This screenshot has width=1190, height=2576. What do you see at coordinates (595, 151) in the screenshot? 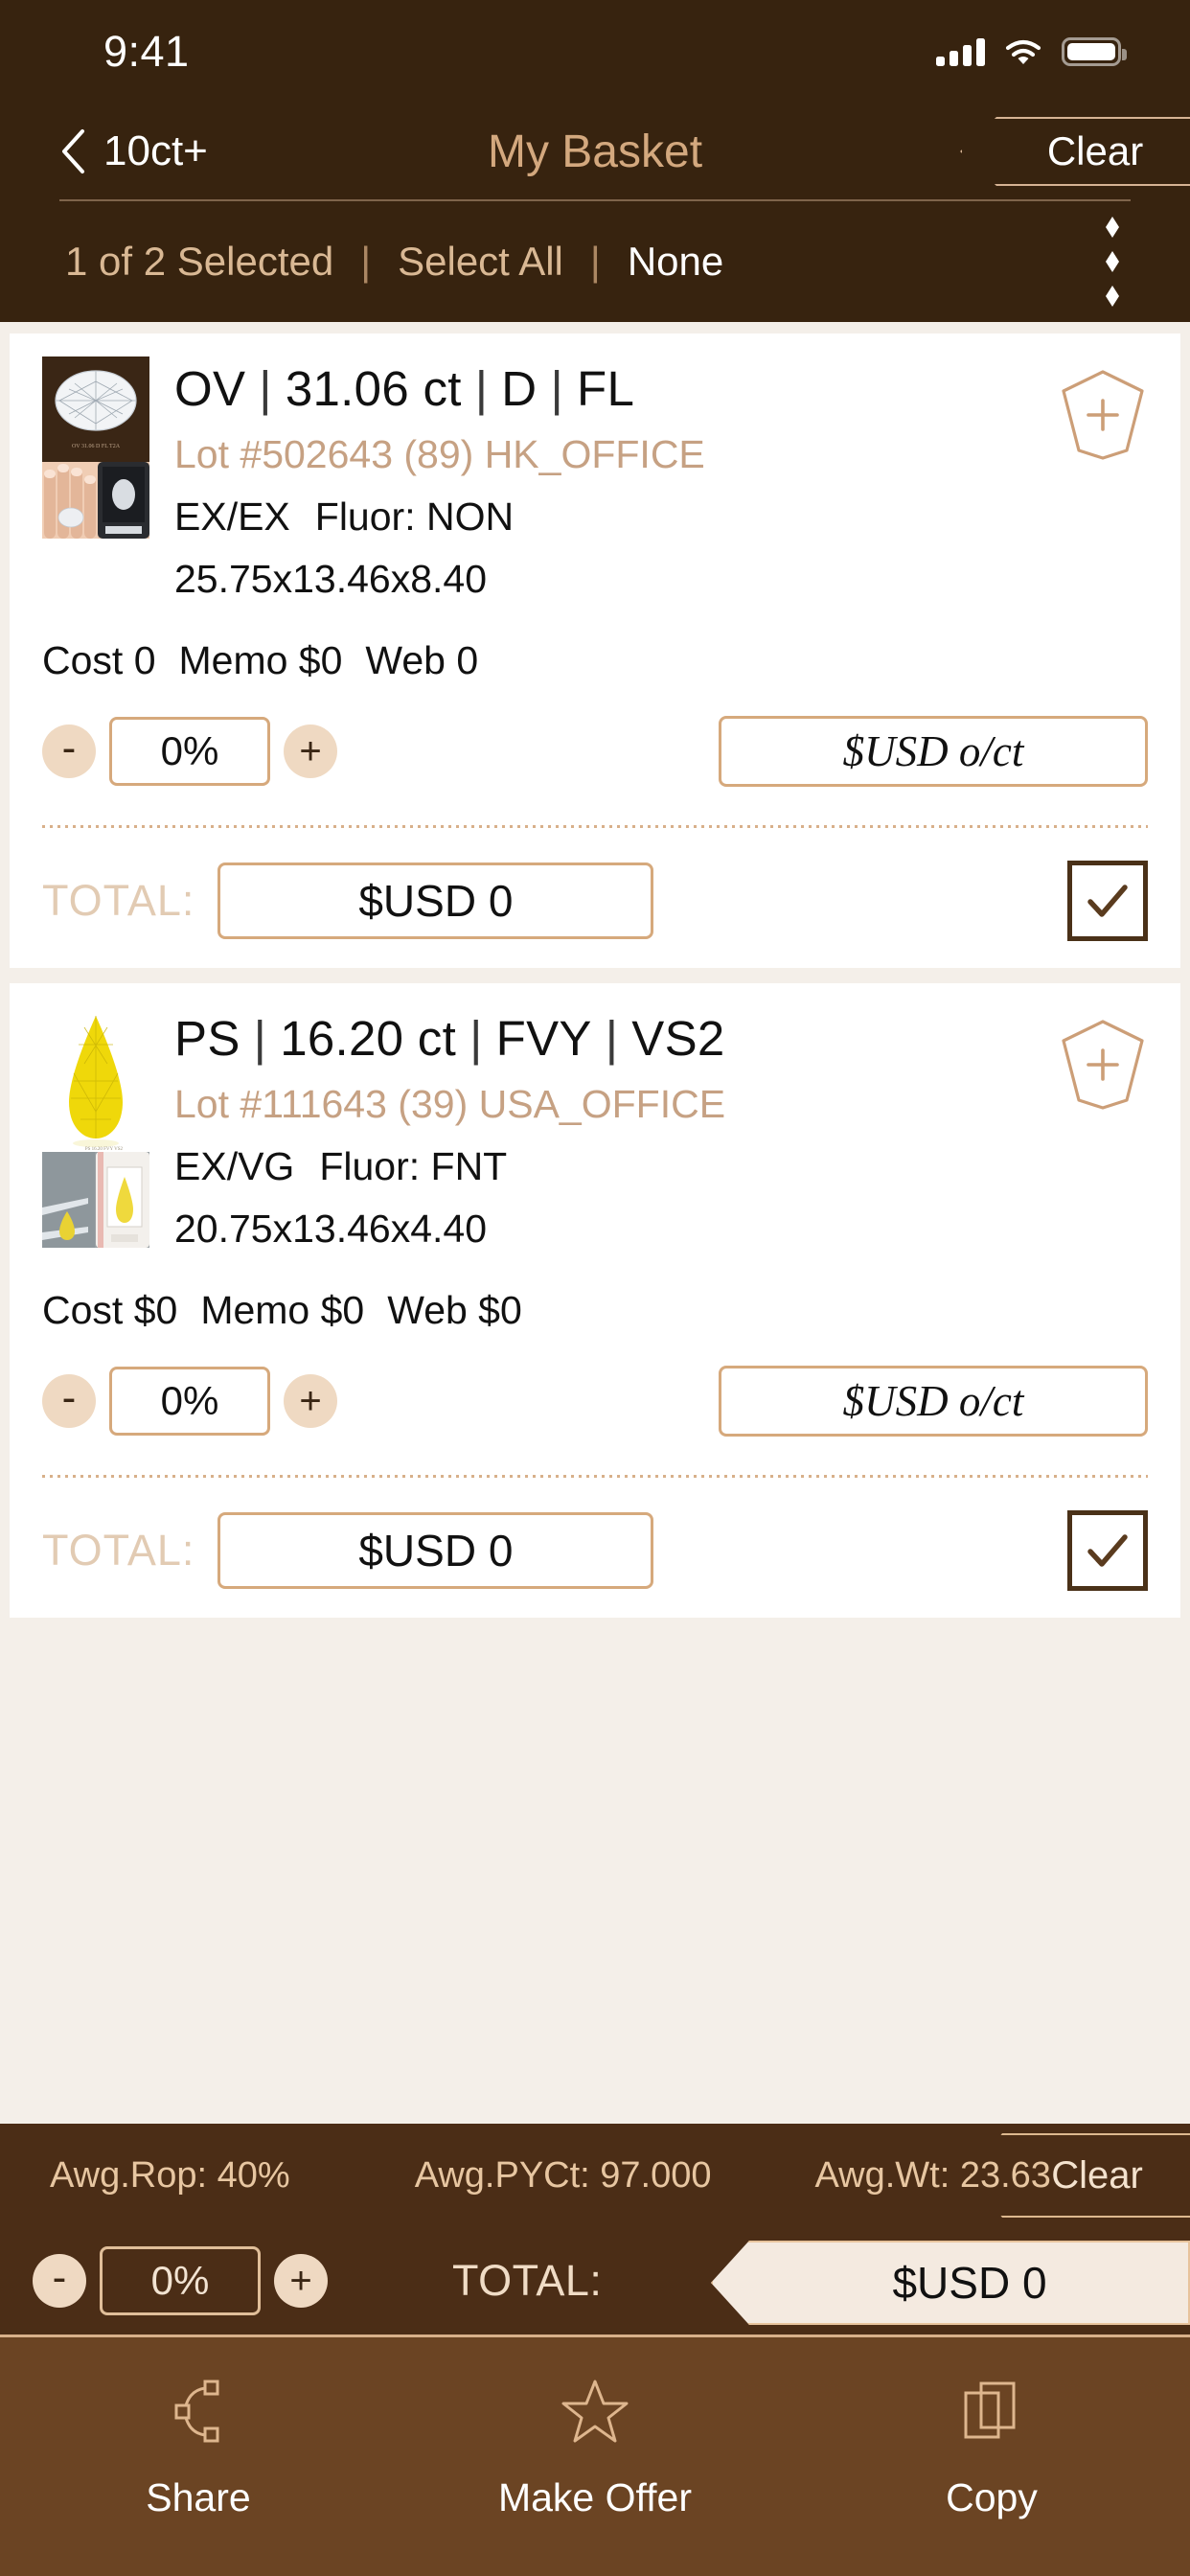
I see `navigation-bar: 10ct+ My Basket Clear` at bounding box center [595, 151].